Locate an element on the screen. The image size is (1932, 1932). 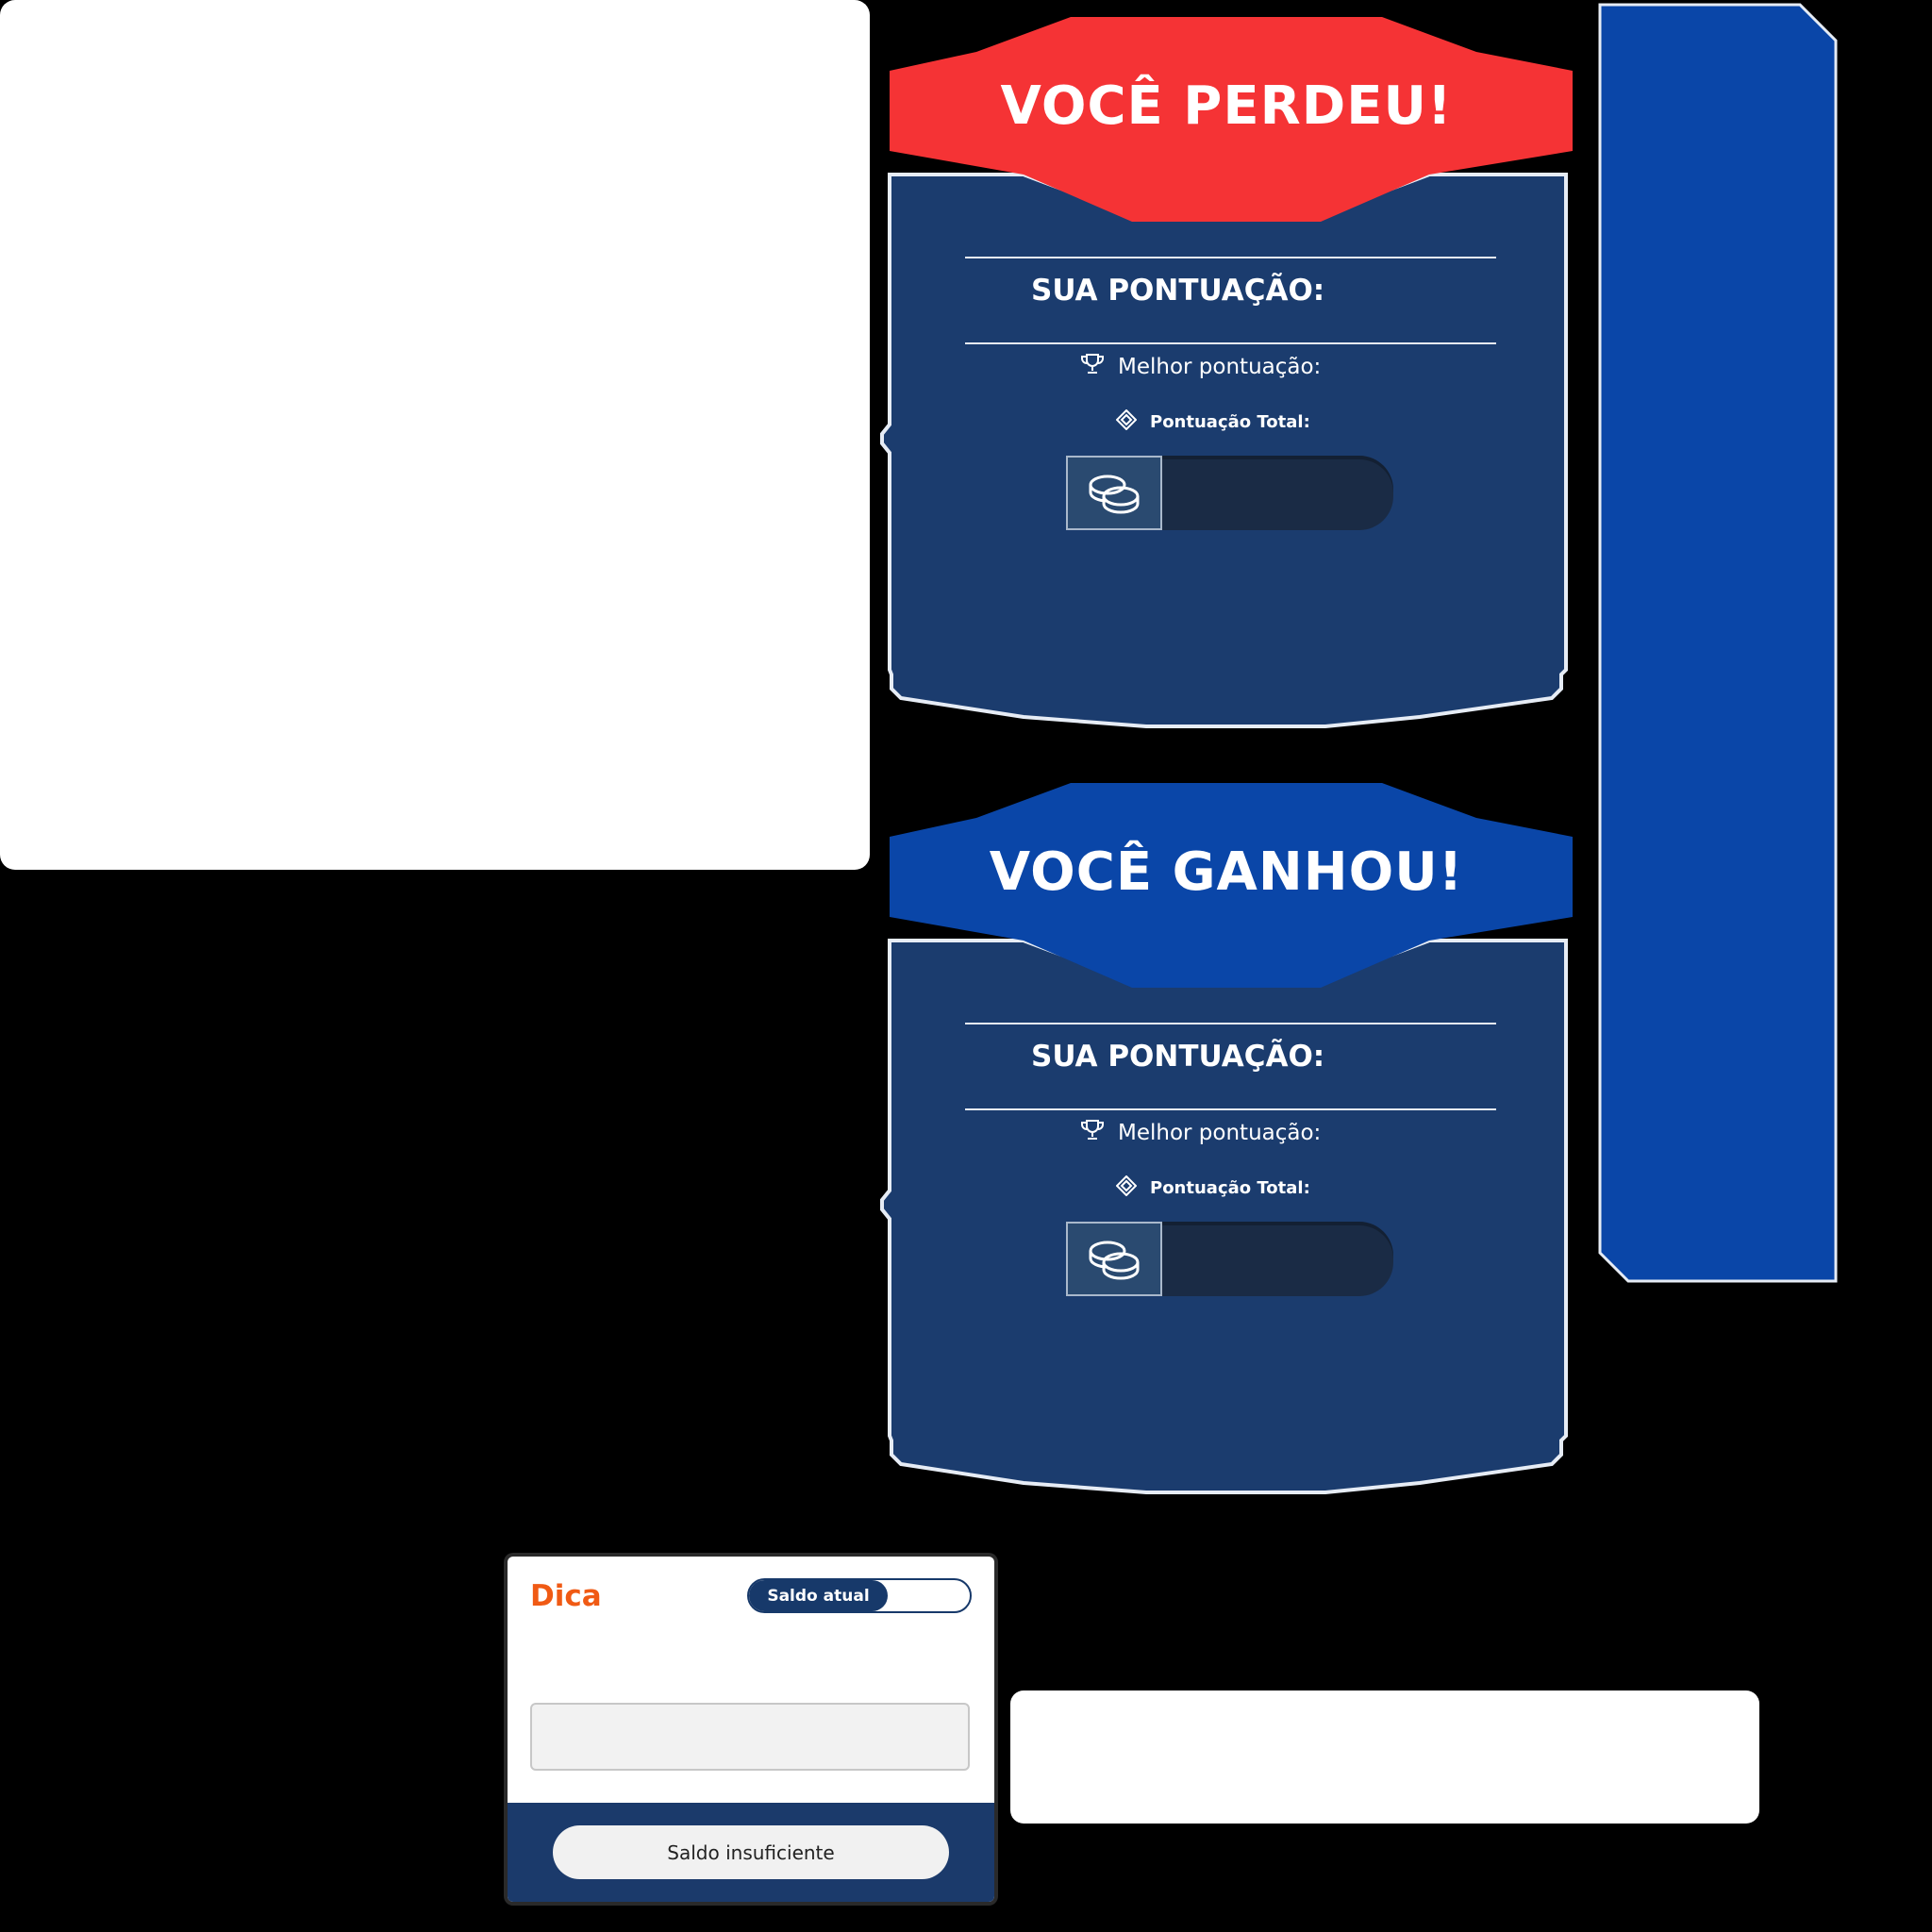
hint-card: Dica Saldo atual Saldo insuficiente is located at coordinates (751, 1729).